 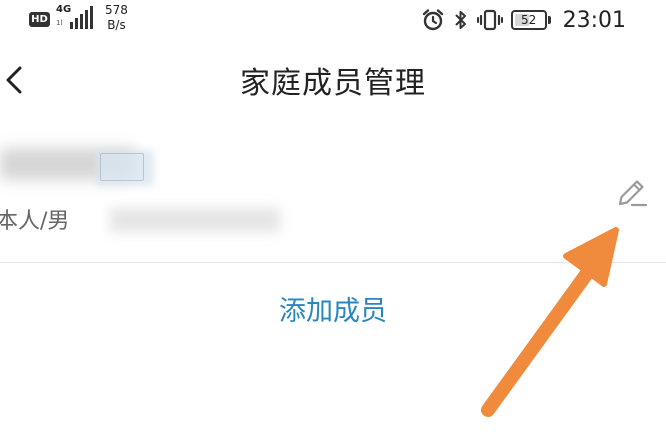 What do you see at coordinates (333, 262) in the screenshot?
I see `list-divider` at bounding box center [333, 262].